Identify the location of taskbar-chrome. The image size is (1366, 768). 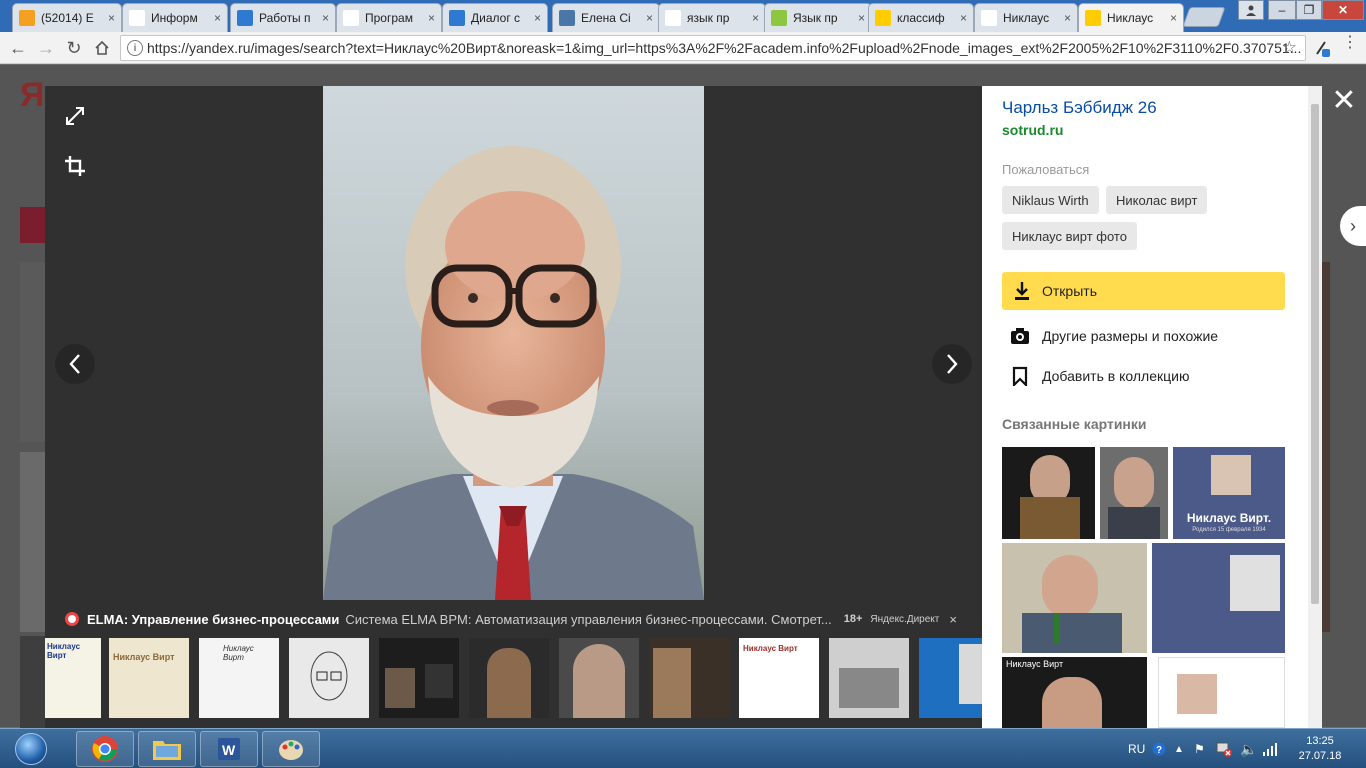
(105, 749).